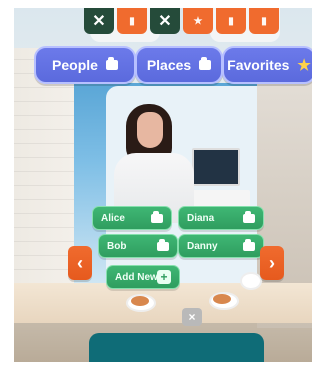 Image resolution: width=323 pixels, height=367 pixels. What do you see at coordinates (163, 303) in the screenshot?
I see `table` at bounding box center [163, 303].